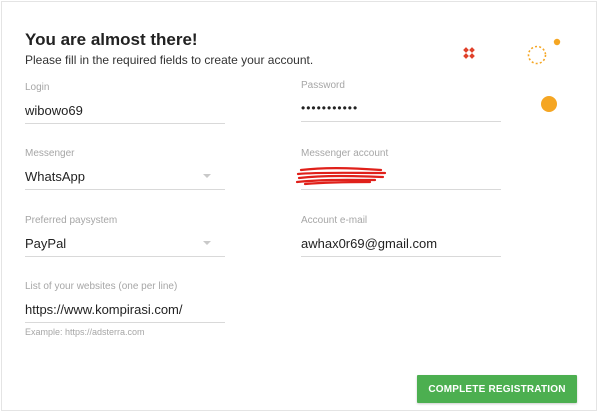 The width and height of the screenshot is (600, 413). Describe the element at coordinates (55, 176) in the screenshot. I see `messenger-selected-value: WhatsApp` at that location.